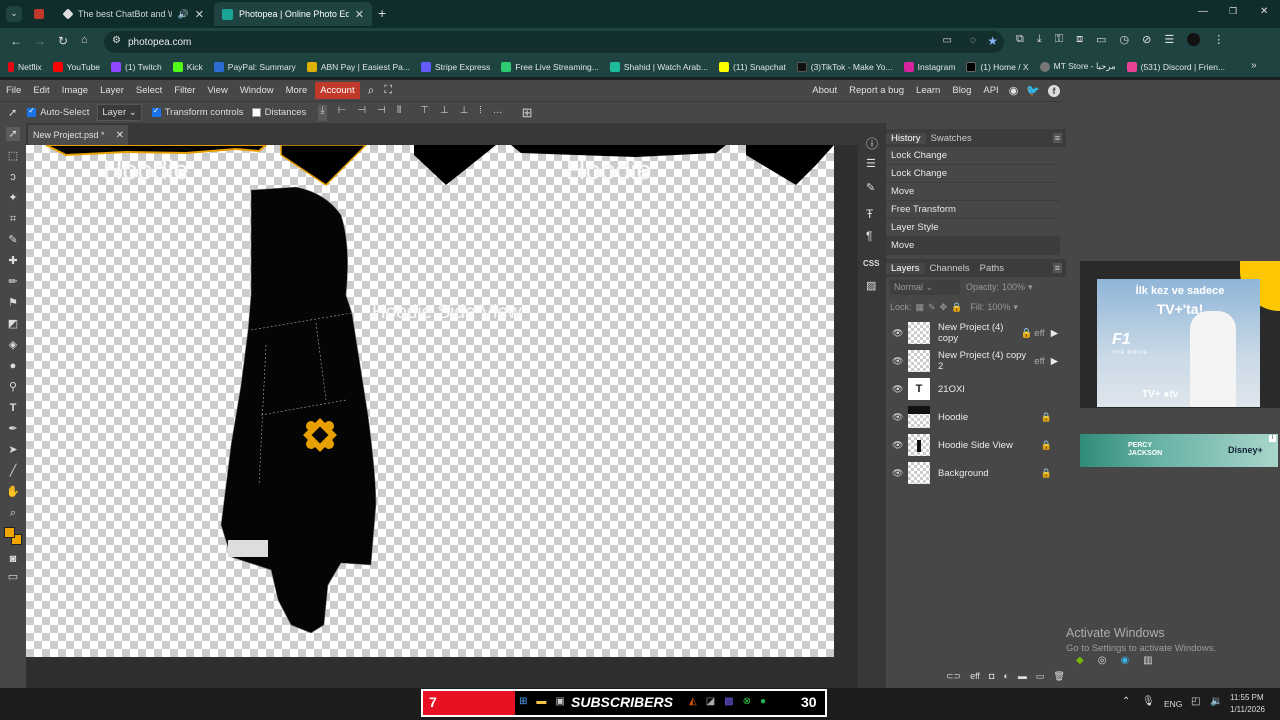 The image size is (1280, 720). I want to click on marquee-tool-icon: ⬚, so click(13, 156).